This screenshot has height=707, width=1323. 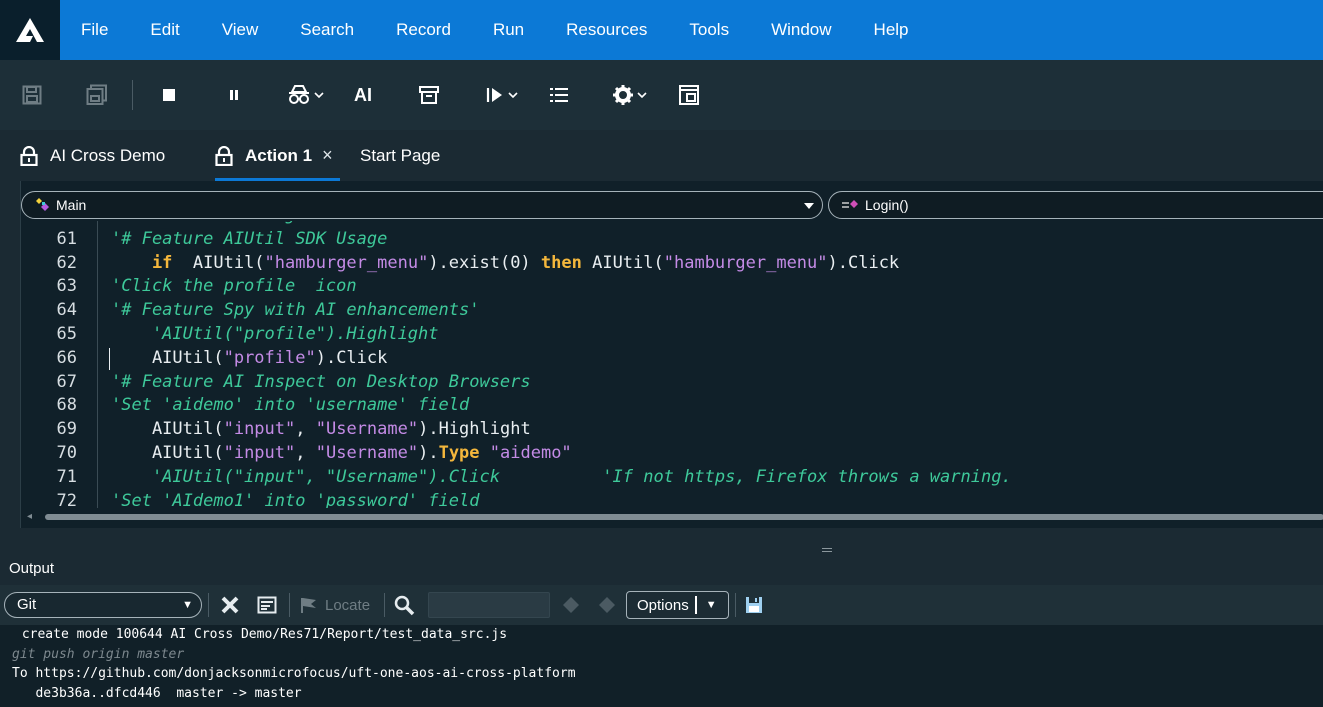 What do you see at coordinates (59, 223) in the screenshot?
I see `line-number: 60` at bounding box center [59, 223].